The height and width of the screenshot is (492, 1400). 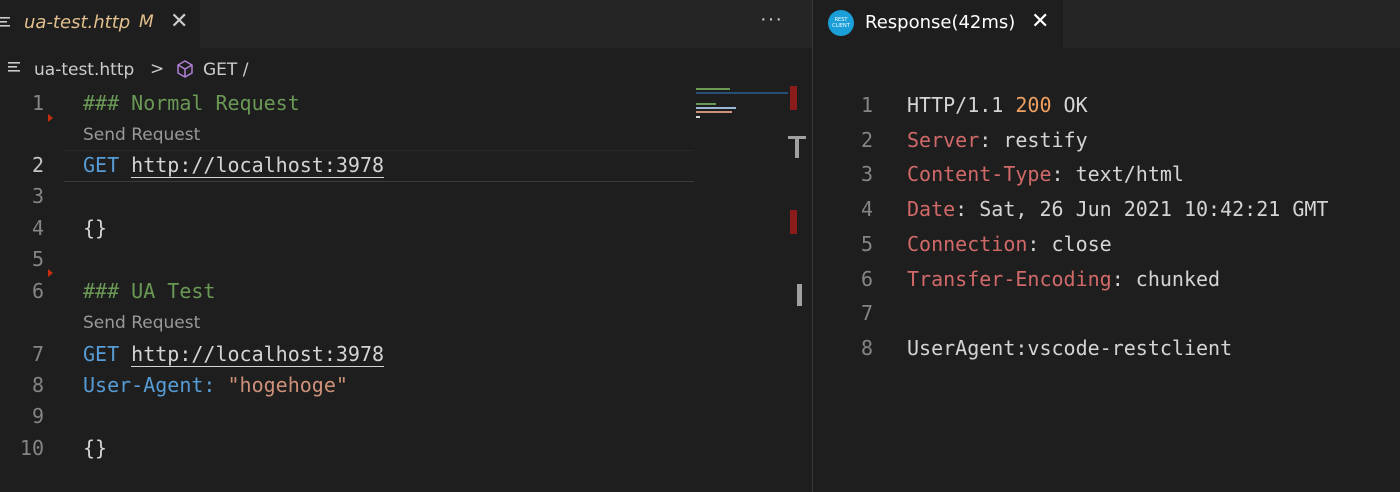 I want to click on header-value: : close, so click(x=1069, y=244).